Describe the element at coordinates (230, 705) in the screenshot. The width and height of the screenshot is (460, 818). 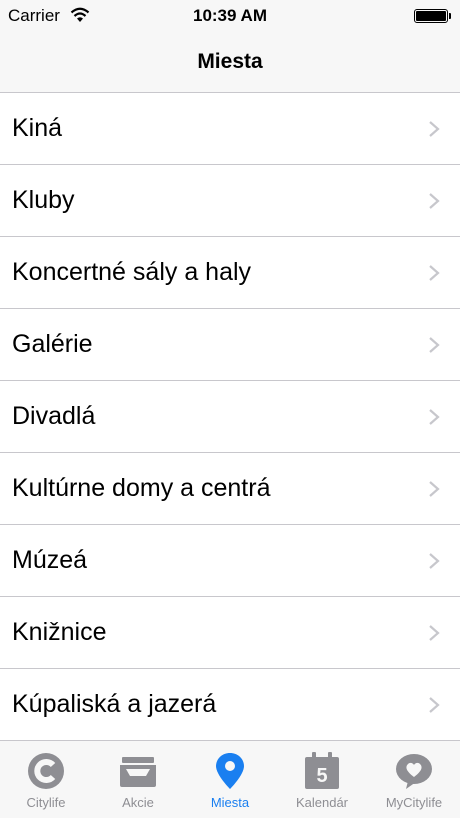
I see `list-item: Kúpaliská a jazerá` at that location.